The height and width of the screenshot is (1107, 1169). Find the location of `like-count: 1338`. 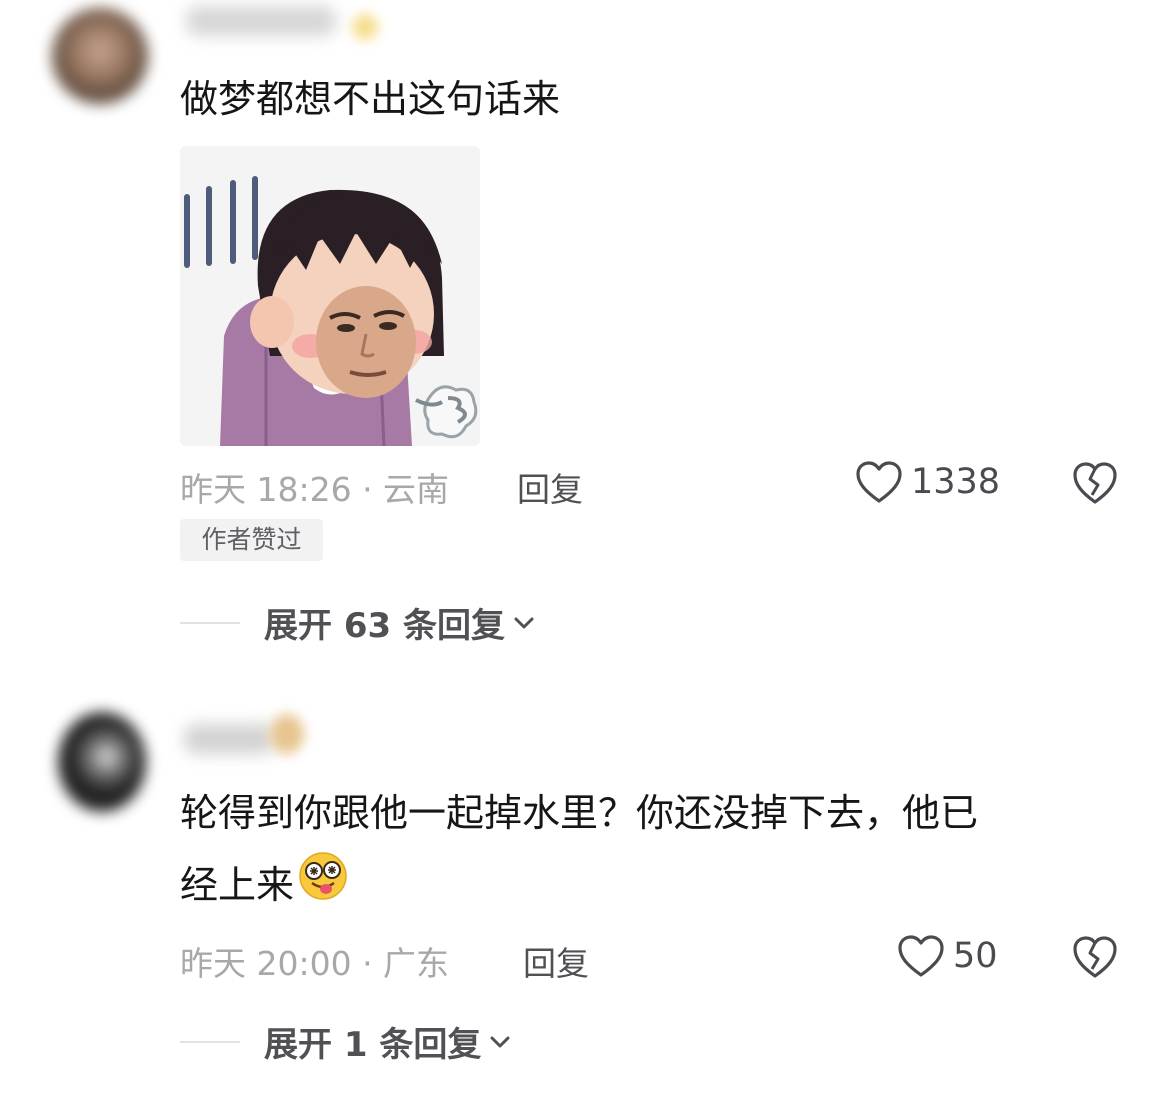

like-count: 1338 is located at coordinates (956, 482).